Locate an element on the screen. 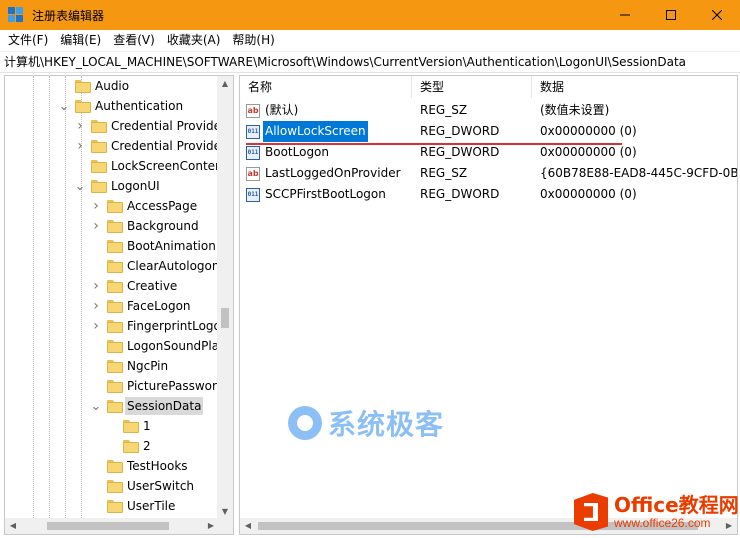  tree-item: UserSwitch is located at coordinates (112, 486).